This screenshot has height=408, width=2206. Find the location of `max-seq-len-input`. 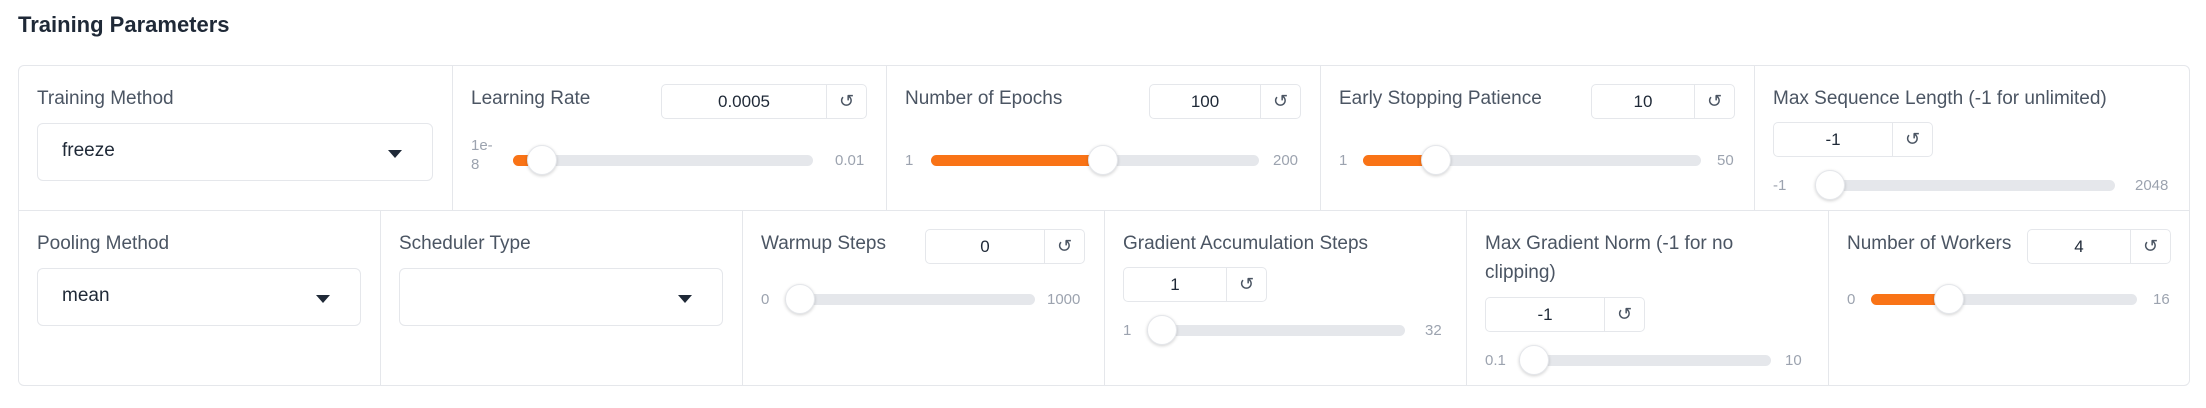

max-seq-len-input is located at coordinates (1833, 139).